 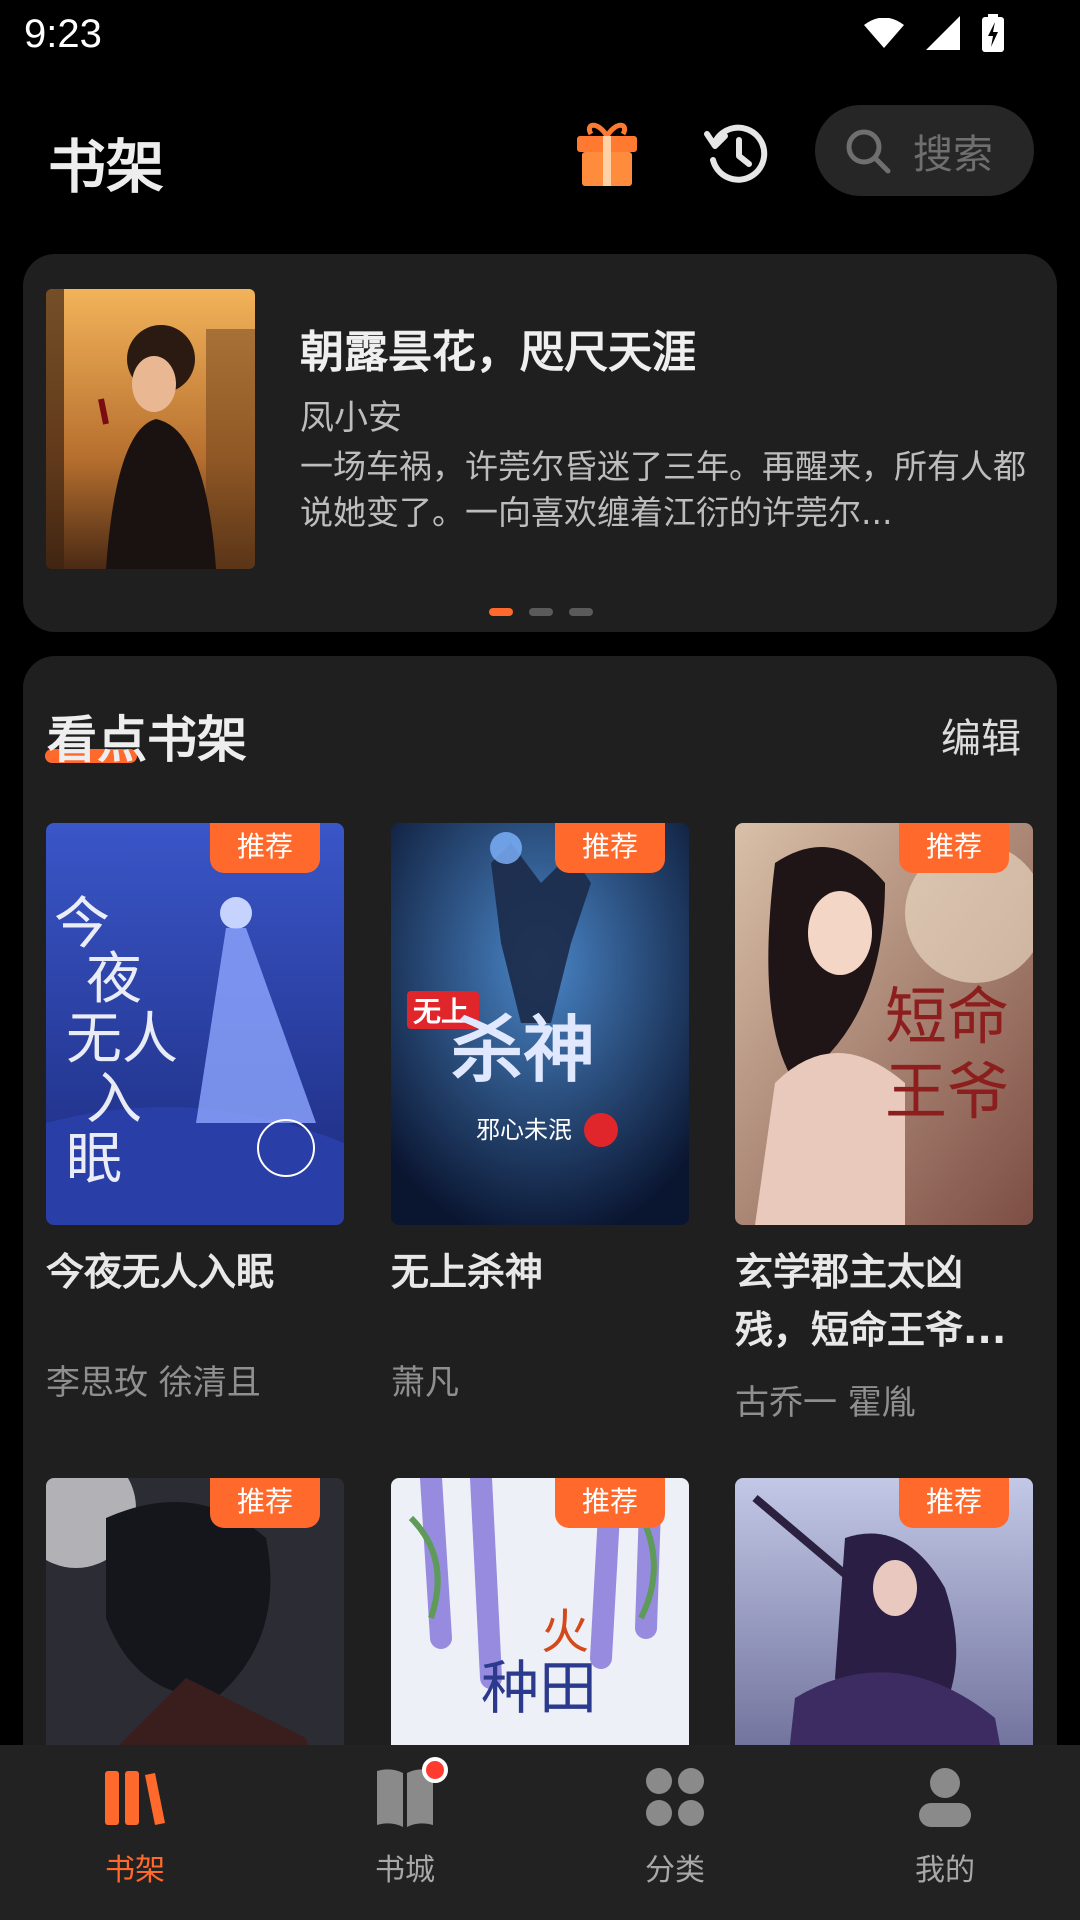 I want to click on book-cover-art: 今 夜 无人 入 眠, so click(x=195, y=1024).